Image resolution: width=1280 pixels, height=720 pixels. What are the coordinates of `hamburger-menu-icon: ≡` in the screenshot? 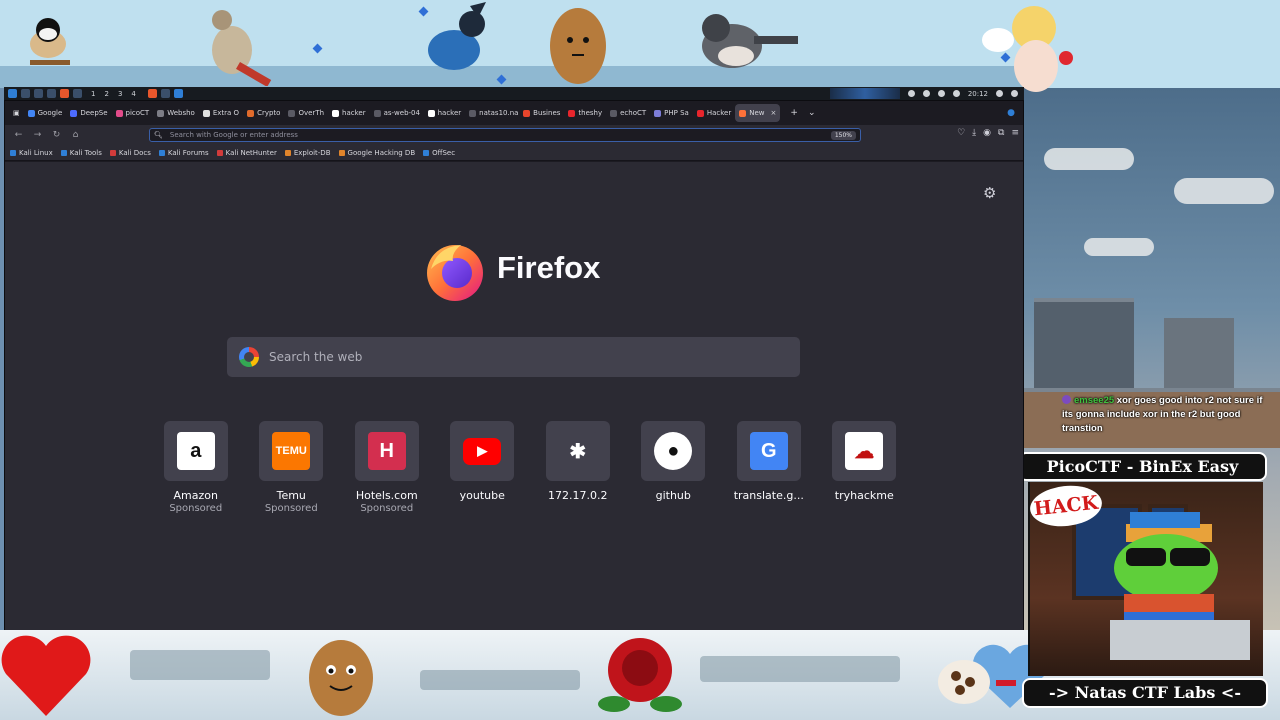 It's located at (1015, 133).